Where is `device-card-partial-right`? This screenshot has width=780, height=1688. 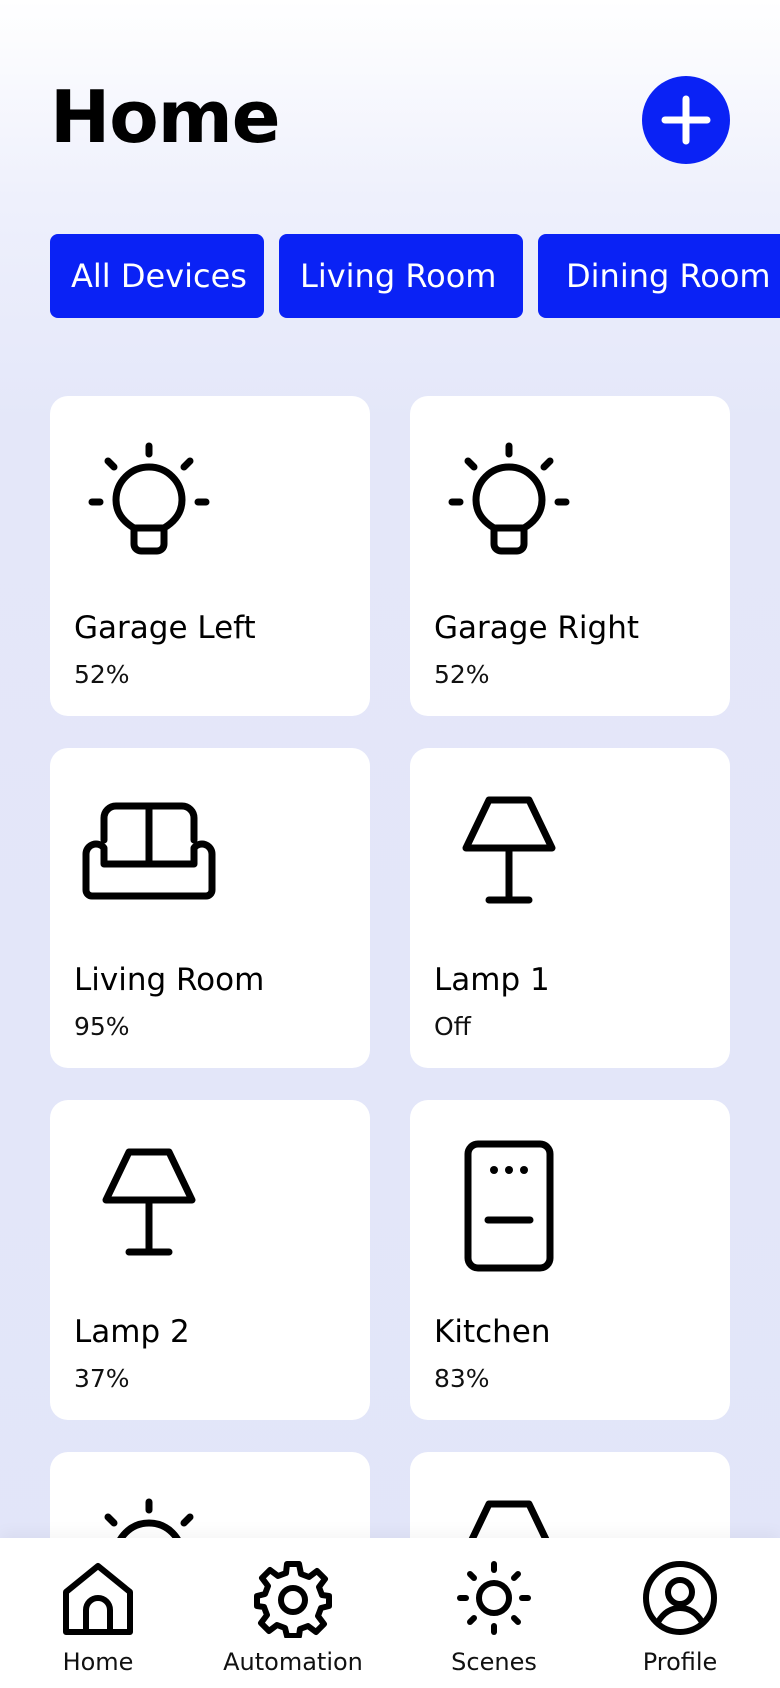 device-card-partial-right is located at coordinates (570, 1496).